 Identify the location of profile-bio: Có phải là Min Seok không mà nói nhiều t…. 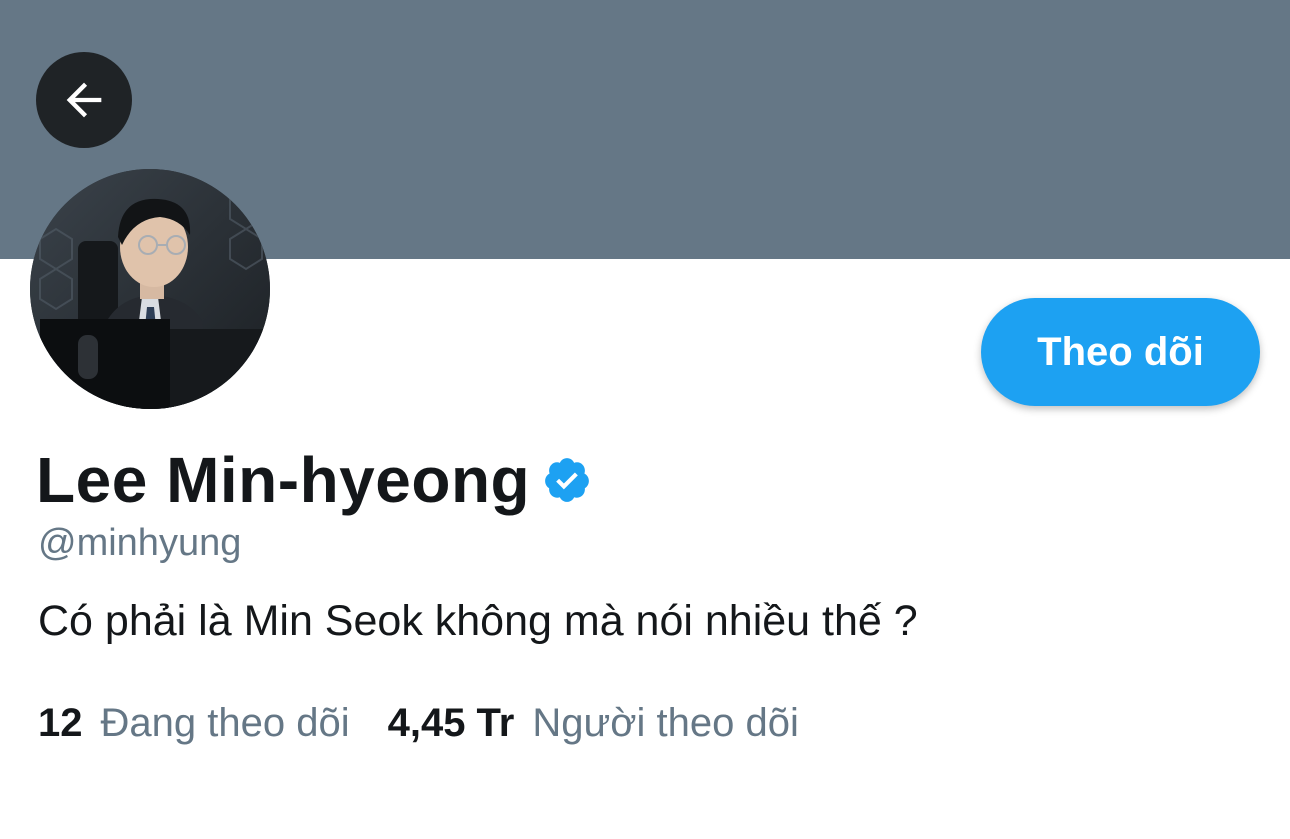
(478, 621).